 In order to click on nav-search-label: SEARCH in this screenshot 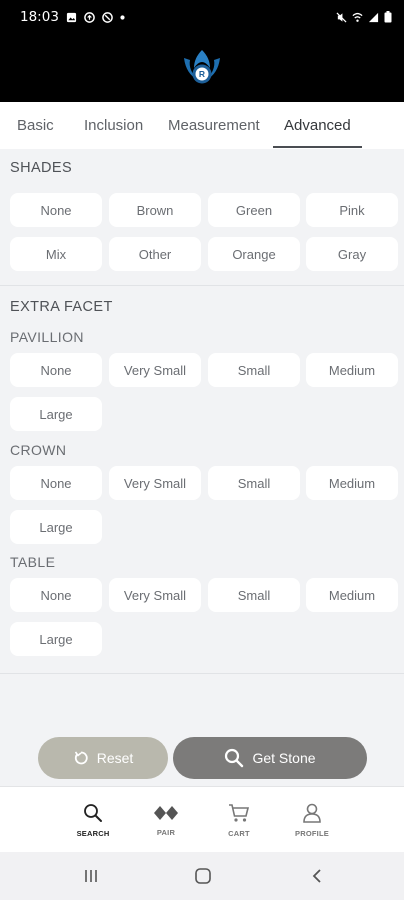, I will do `click(93, 833)`.